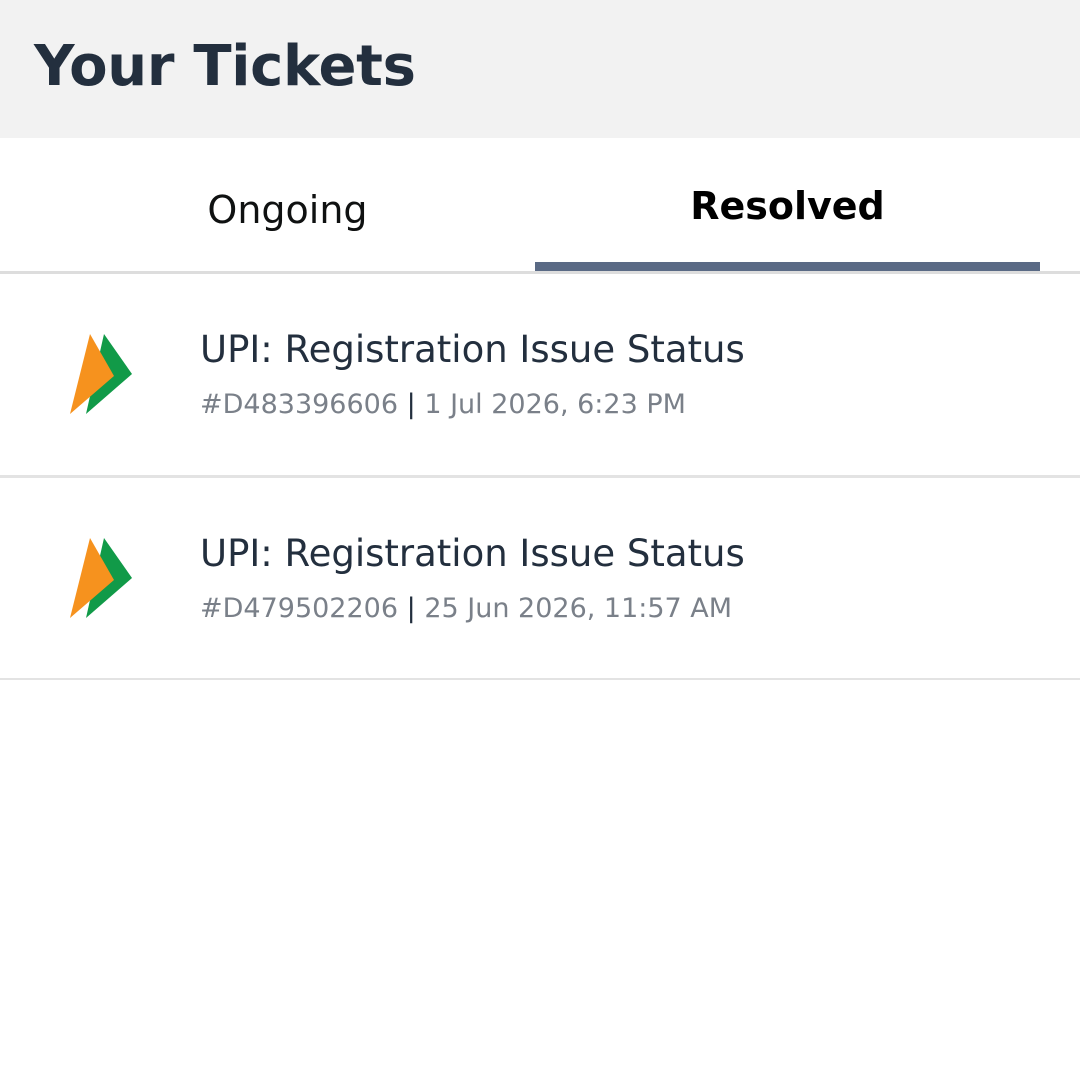 This screenshot has height=1080, width=1080. Describe the element at coordinates (299, 608) in the screenshot. I see `ticket-id: #D479502206` at that location.